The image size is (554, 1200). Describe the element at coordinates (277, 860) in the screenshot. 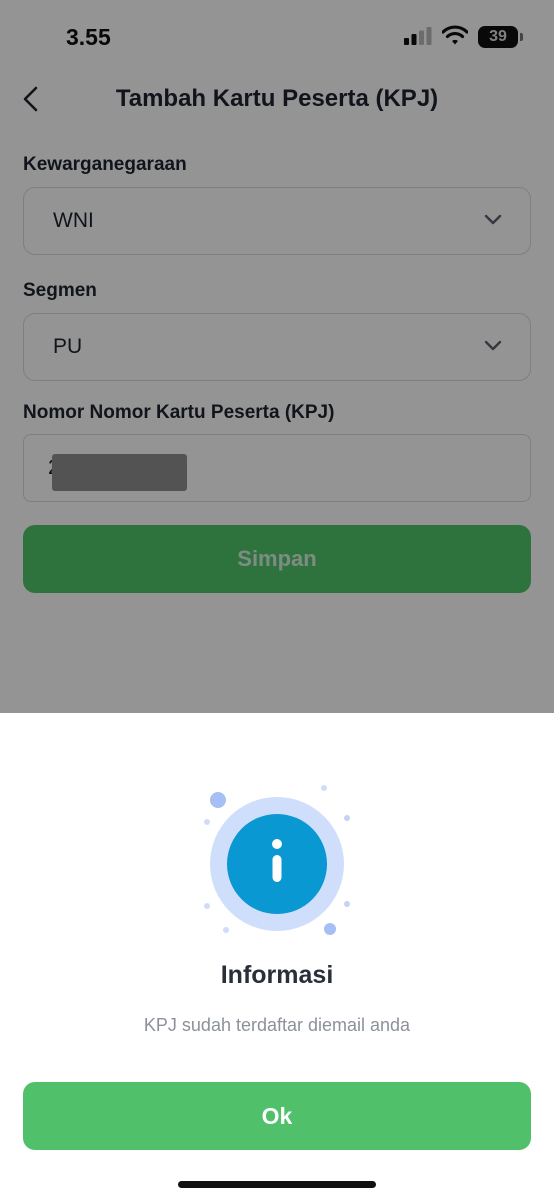

I see `info-icon` at that location.